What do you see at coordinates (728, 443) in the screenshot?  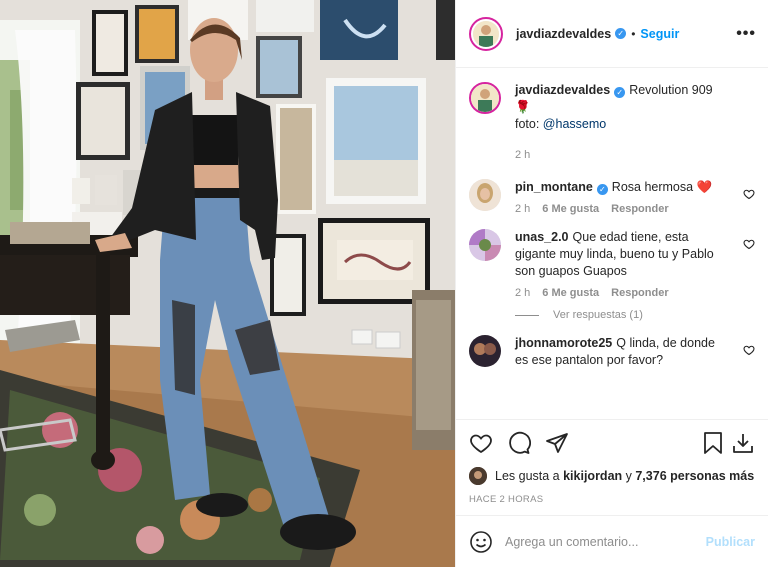 I see `actions-right-group` at bounding box center [728, 443].